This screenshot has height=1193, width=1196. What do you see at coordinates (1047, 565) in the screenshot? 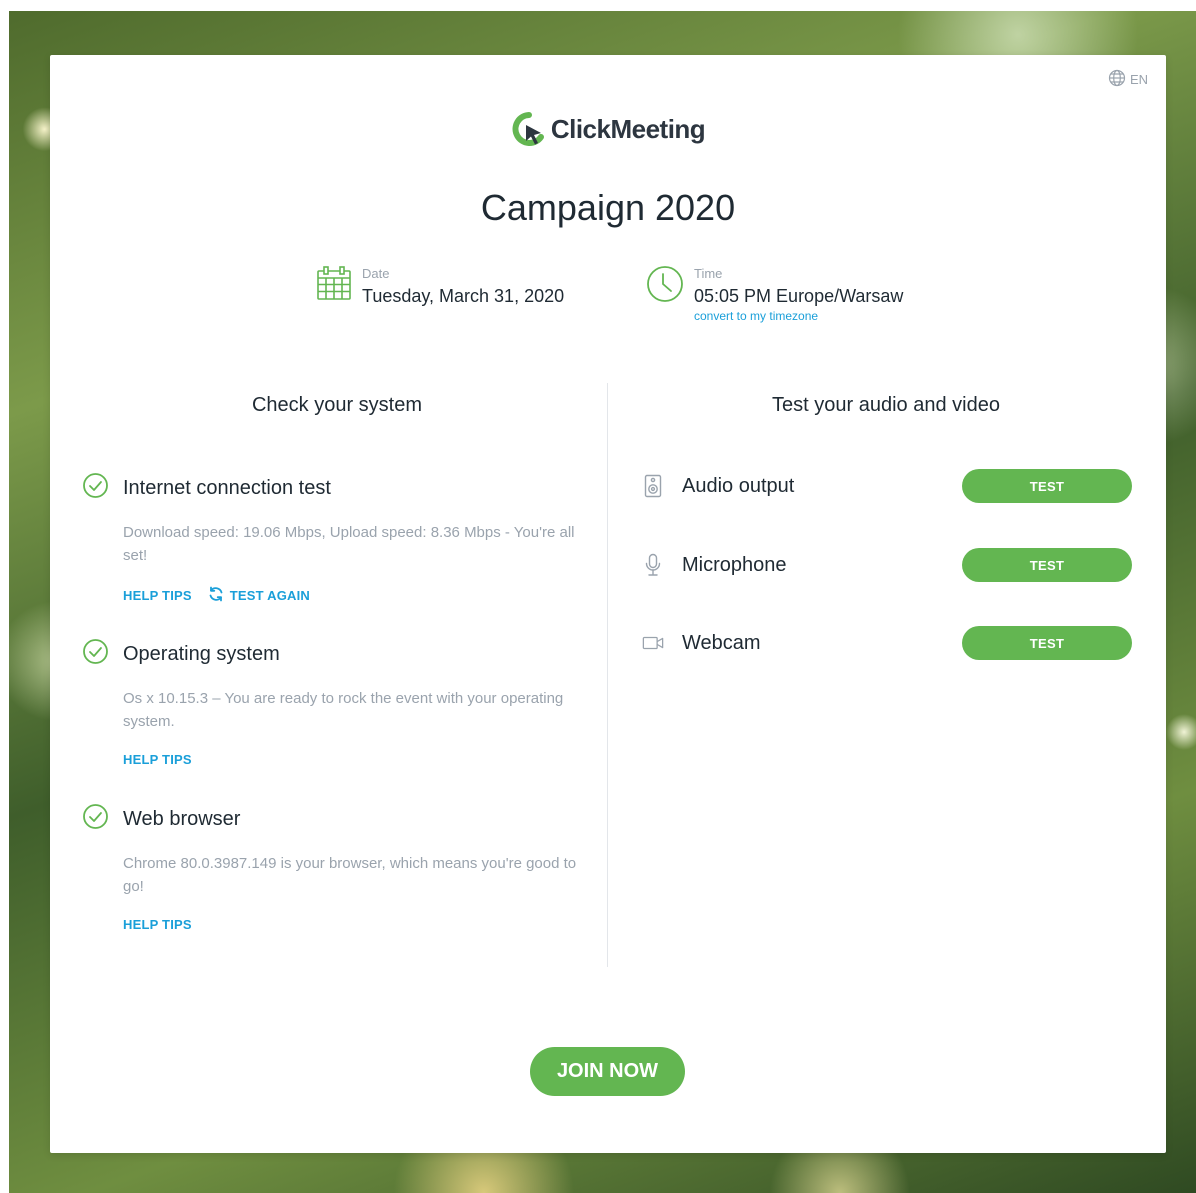
I see `test-microphone-button: TEST` at bounding box center [1047, 565].